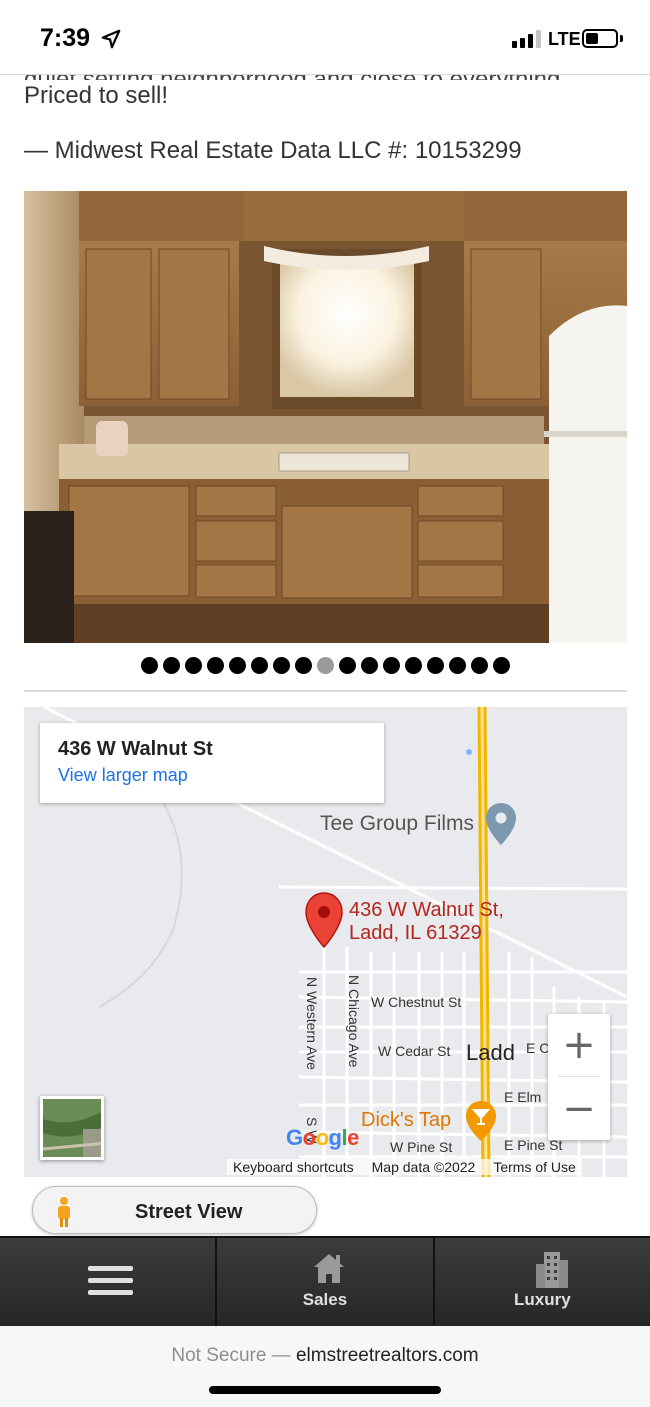 The height and width of the screenshot is (1407, 650). I want to click on signal-icon, so click(526, 39).